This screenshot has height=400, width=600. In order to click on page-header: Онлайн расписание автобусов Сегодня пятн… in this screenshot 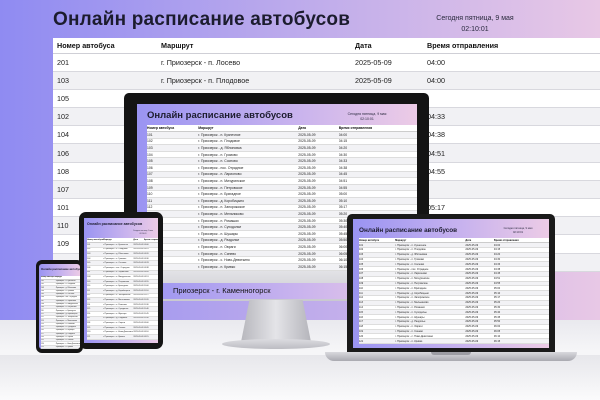, I will do `click(300, 19)`.